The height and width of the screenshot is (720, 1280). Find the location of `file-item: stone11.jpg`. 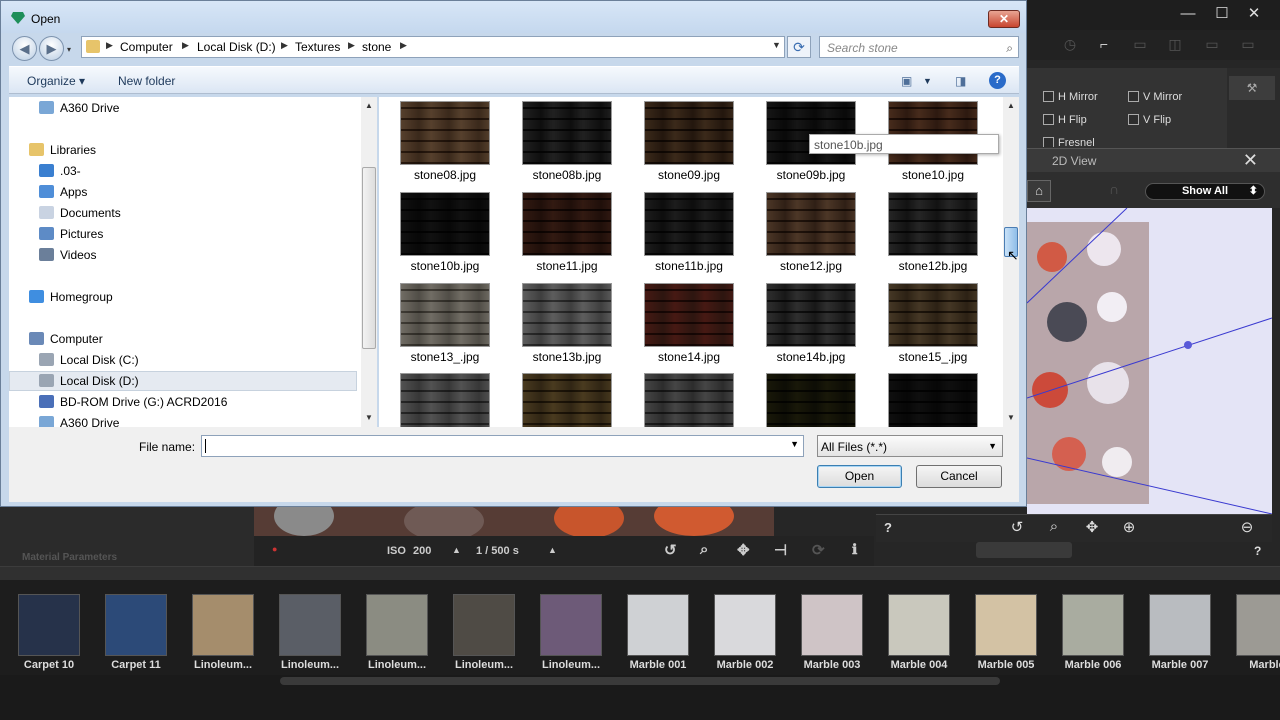

file-item: stone11.jpg is located at coordinates (567, 232).